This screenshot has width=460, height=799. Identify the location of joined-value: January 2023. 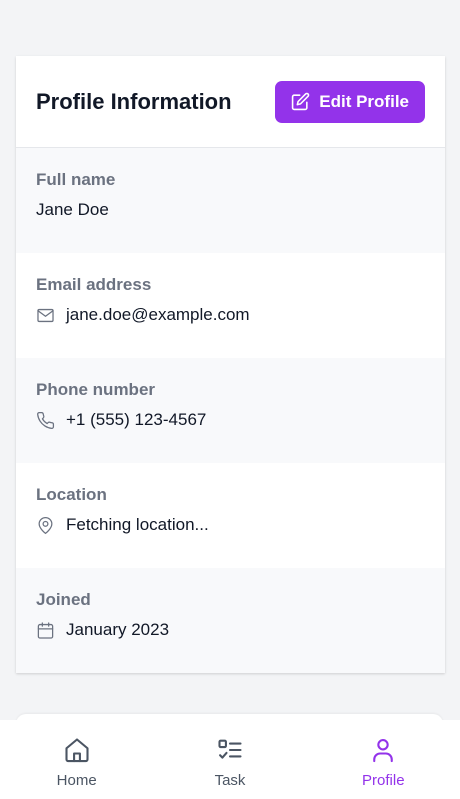
(118, 629).